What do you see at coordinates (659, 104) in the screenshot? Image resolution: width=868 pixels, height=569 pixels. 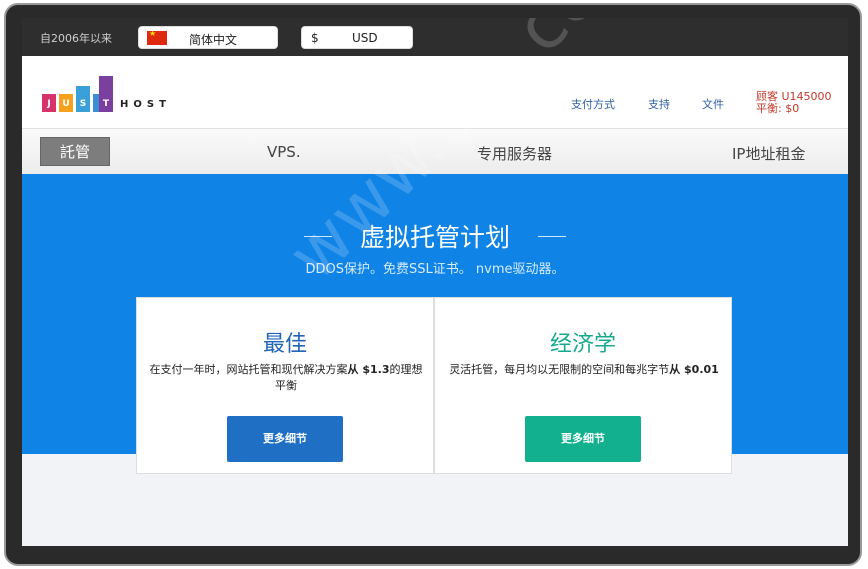 I see `nav-support: 支持` at bounding box center [659, 104].